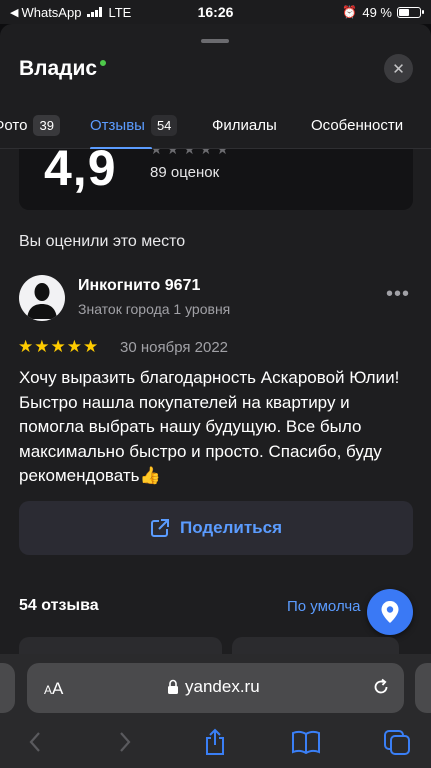 The height and width of the screenshot is (768, 431). Describe the element at coordinates (423, 688) in the screenshot. I see `next-tab-preview` at that location.